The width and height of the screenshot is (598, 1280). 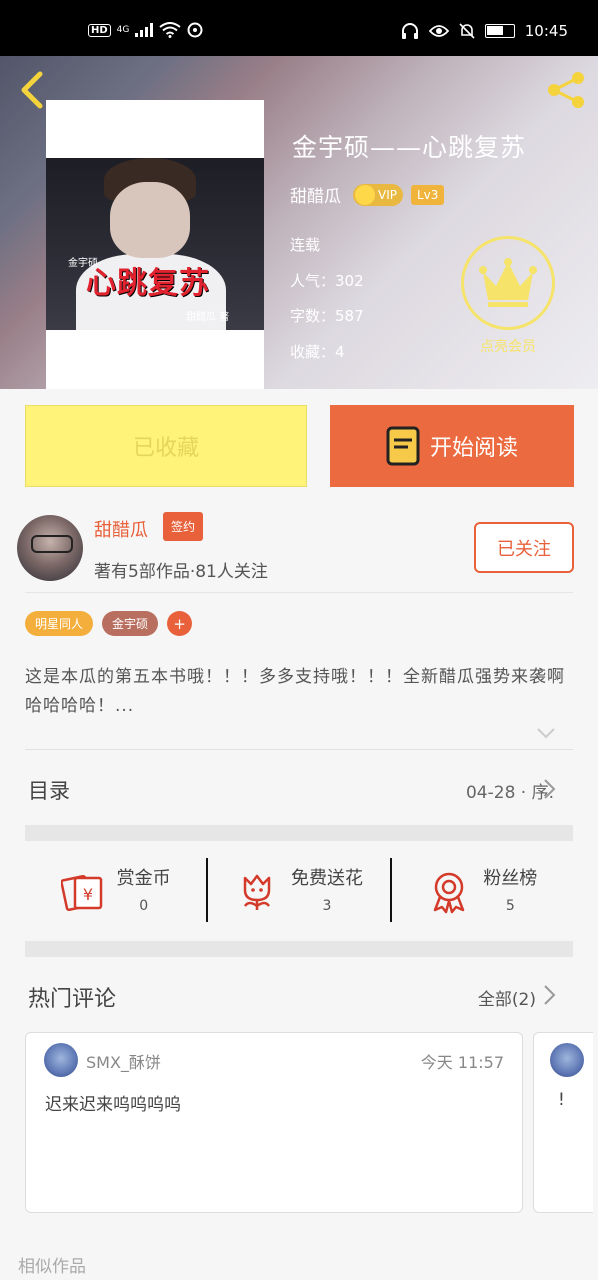 I want to click on book-cover: 金宇硕 心跳复苏 甜醋瓜 著, so click(x=155, y=244).